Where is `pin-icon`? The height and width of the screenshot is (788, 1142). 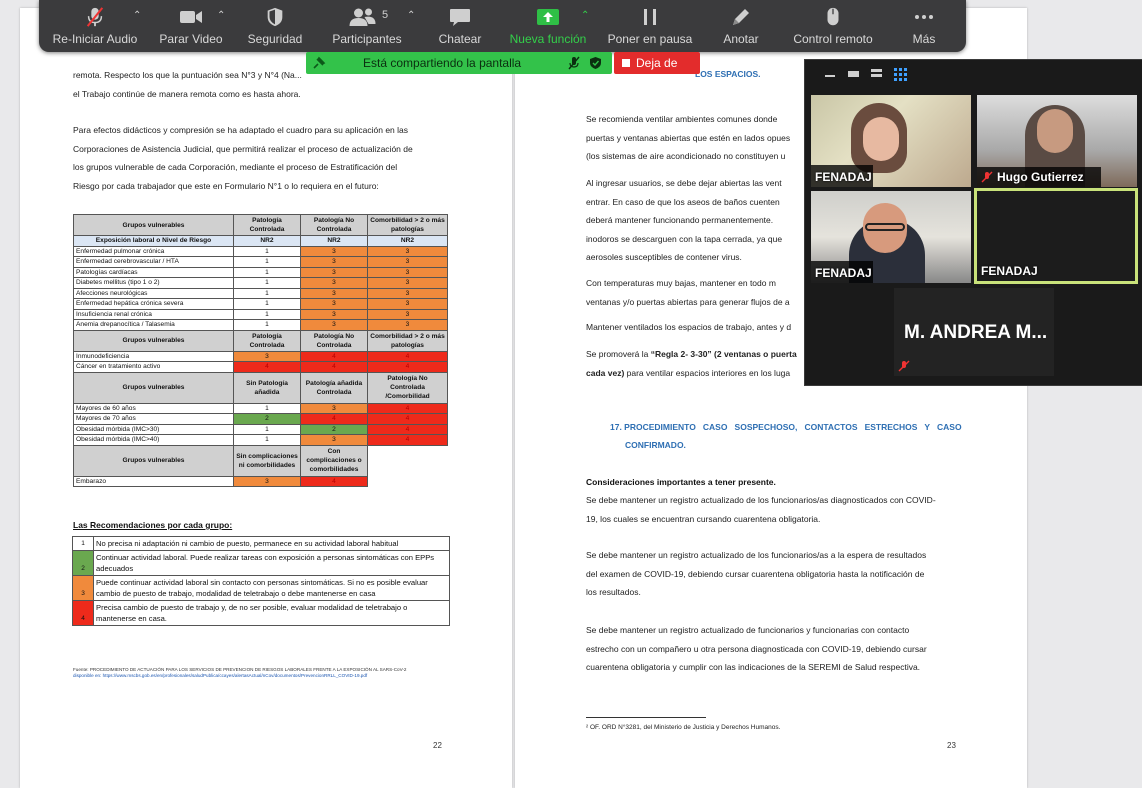 pin-icon is located at coordinates (319, 63).